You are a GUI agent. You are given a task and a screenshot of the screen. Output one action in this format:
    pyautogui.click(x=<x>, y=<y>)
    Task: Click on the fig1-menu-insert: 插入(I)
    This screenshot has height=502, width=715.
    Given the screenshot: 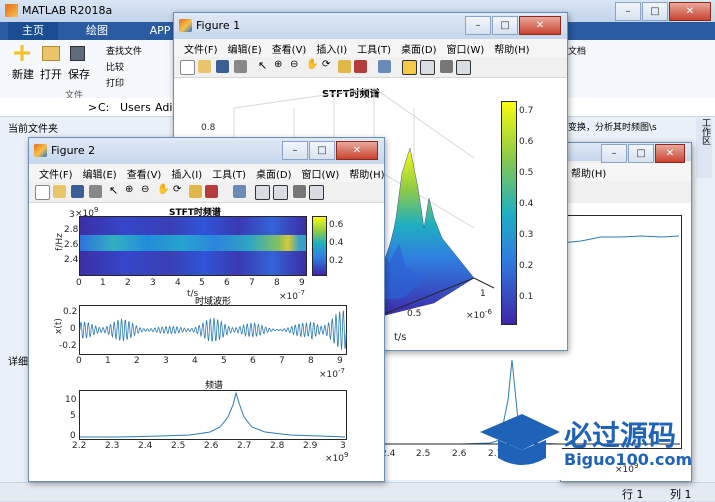 What is the action you would take?
    pyautogui.click(x=331, y=48)
    